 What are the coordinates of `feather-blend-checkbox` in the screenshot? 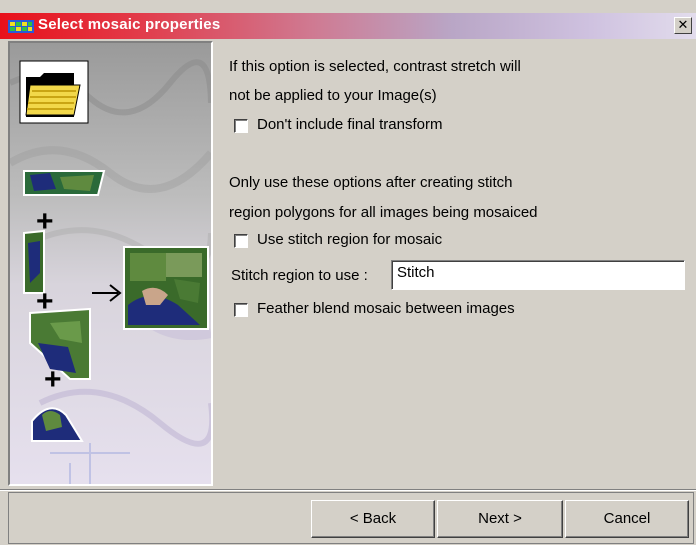 It's located at (241, 310).